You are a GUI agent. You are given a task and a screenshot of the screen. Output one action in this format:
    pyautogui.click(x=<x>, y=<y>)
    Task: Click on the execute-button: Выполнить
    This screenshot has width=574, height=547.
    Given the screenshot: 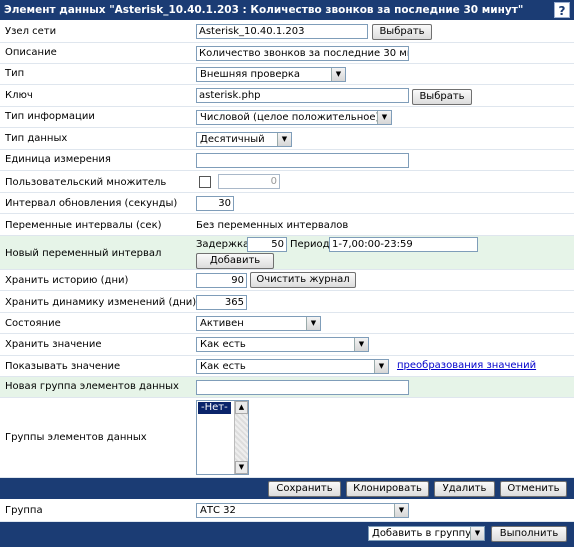 What is the action you would take?
    pyautogui.click(x=529, y=534)
    